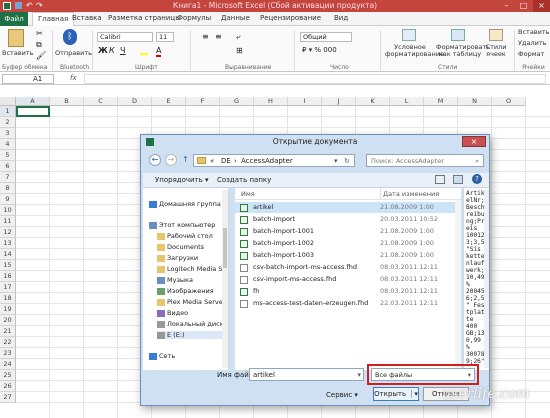 This screenshot has height=418, width=550. Describe the element at coordinates (33, 101) in the screenshot. I see `column-header: A` at that location.